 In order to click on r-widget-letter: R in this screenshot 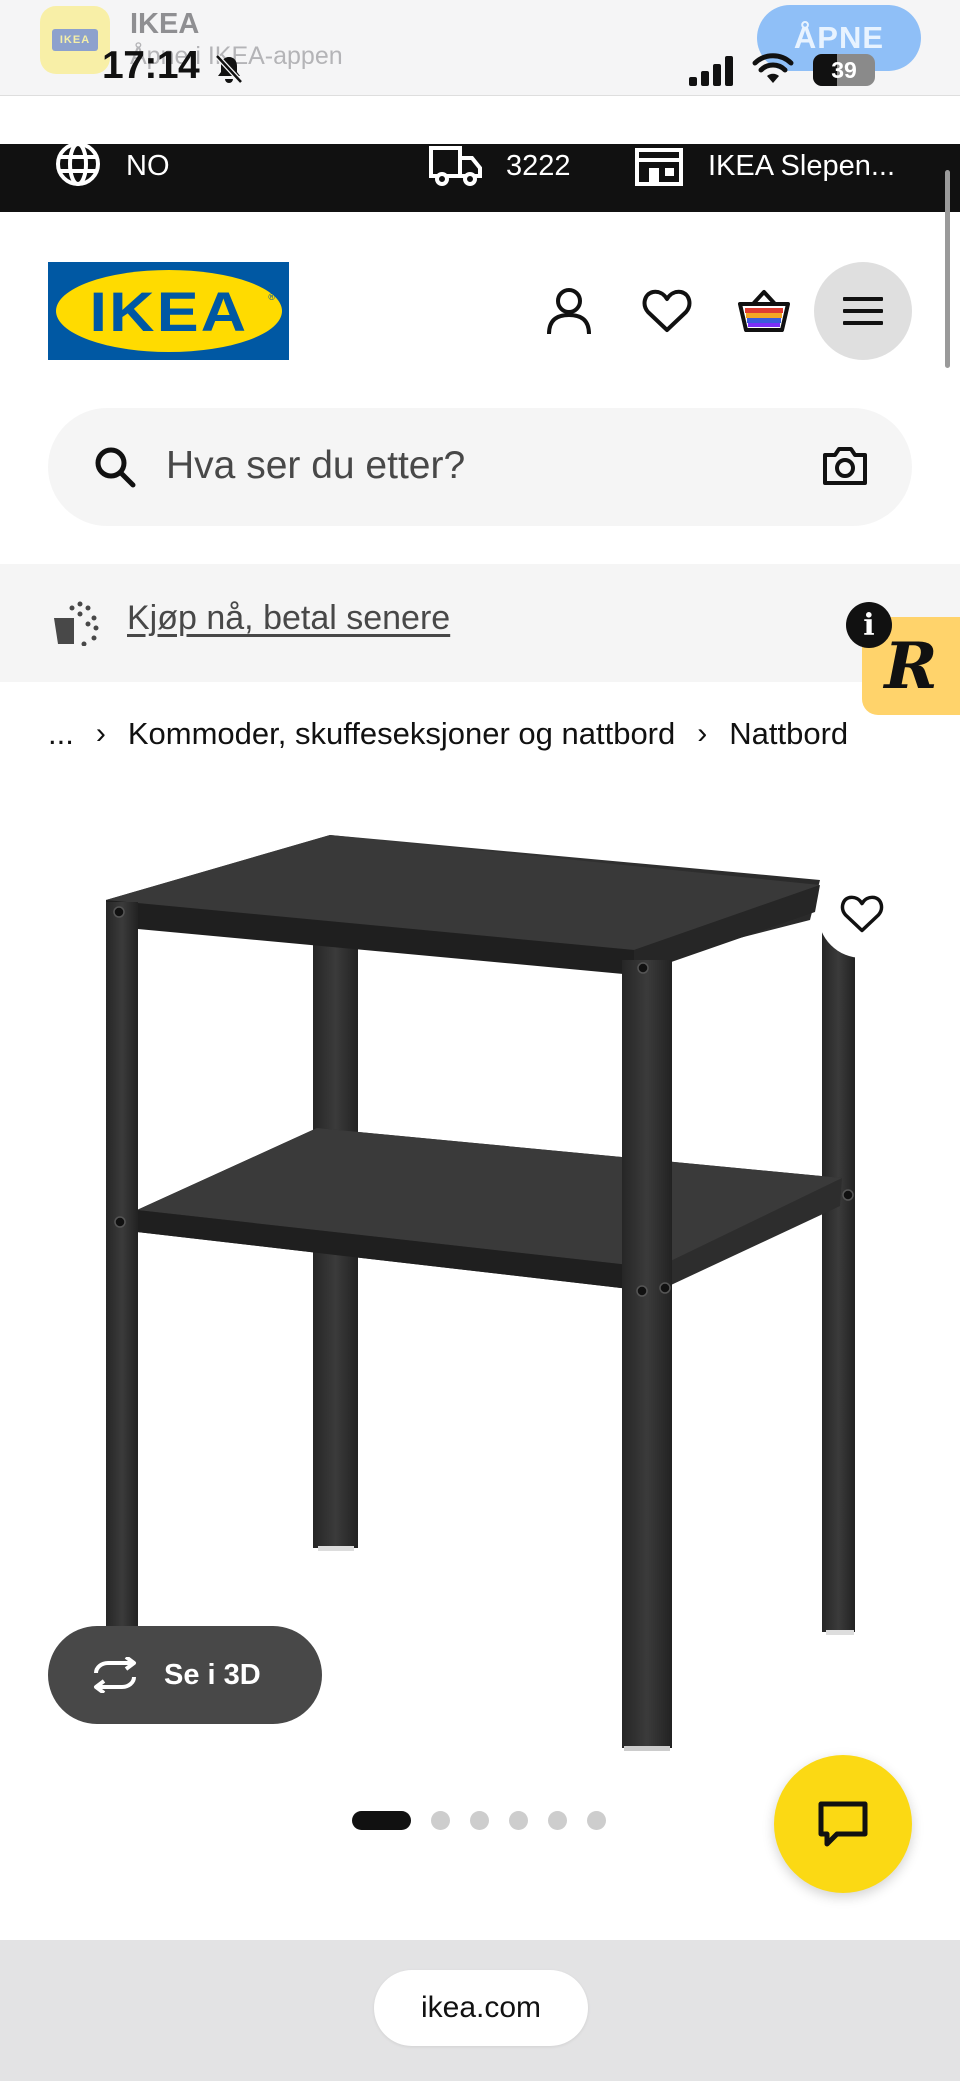, I will do `click(911, 666)`.